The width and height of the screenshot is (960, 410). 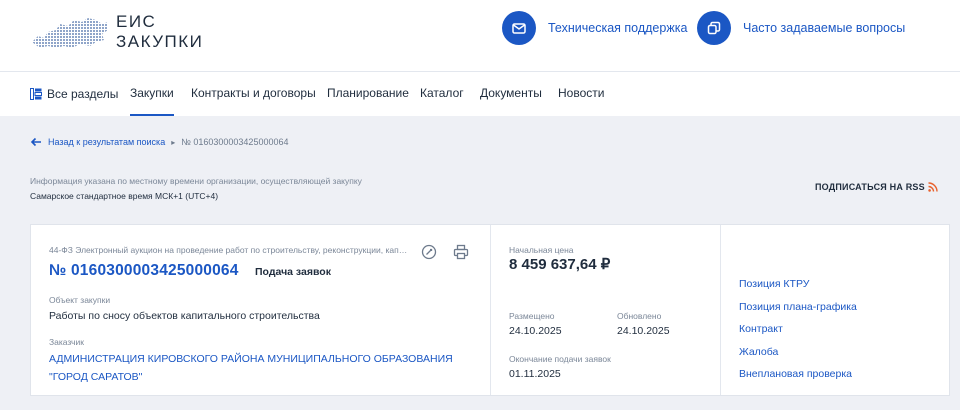 I want to click on posted-label: Размещено, so click(x=532, y=316).